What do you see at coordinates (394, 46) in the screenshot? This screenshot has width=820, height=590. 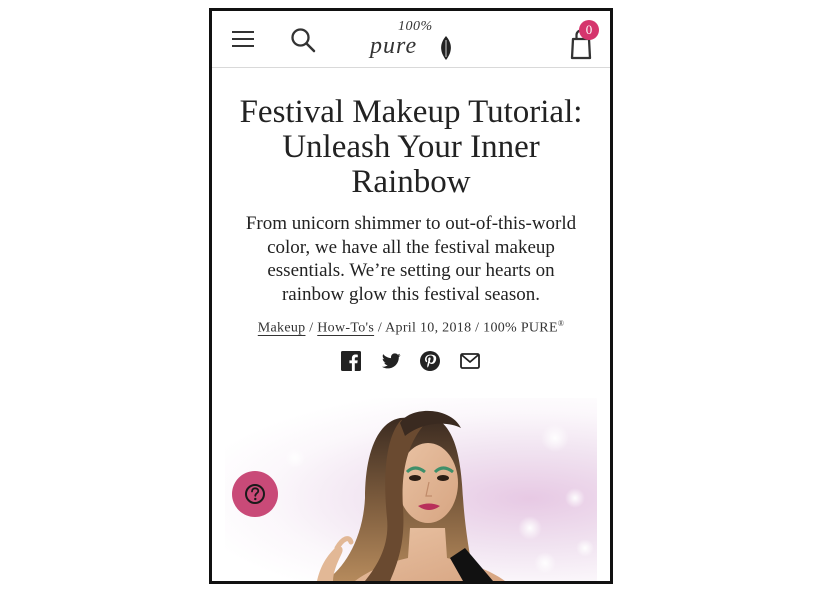 I see `logo-word: pure` at bounding box center [394, 46].